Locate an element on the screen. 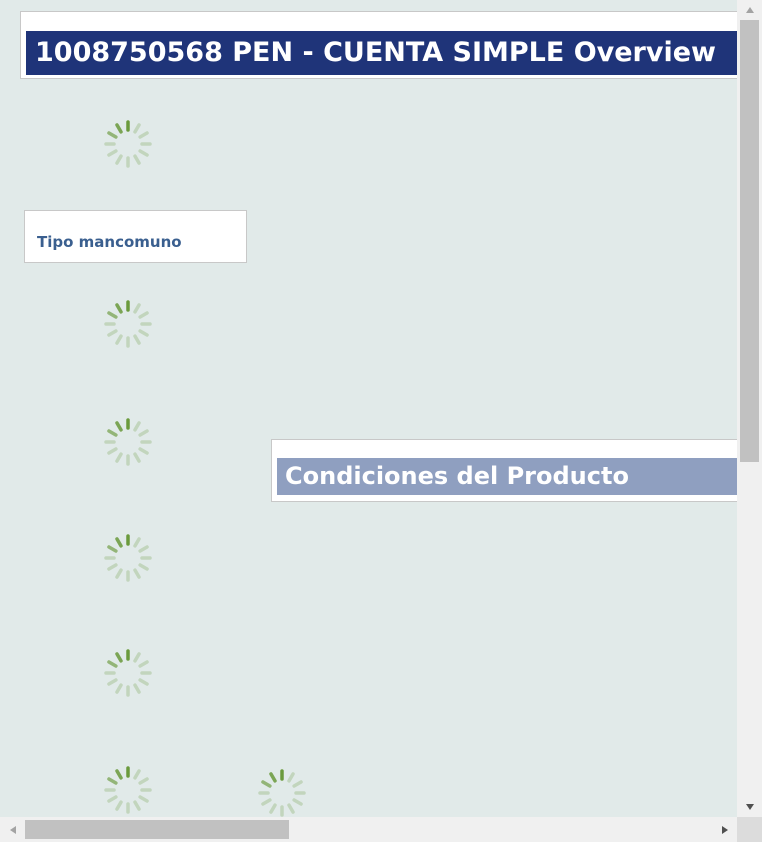 The height and width of the screenshot is (842, 762). type-panel: Tipo mancomuno is located at coordinates (135, 236).